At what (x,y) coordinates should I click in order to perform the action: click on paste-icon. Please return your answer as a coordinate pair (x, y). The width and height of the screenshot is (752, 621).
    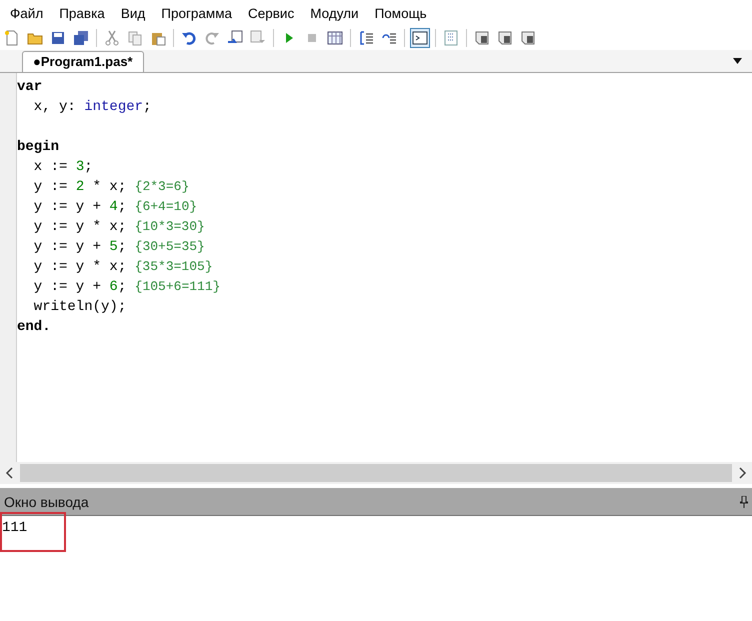
    Looking at the image, I should click on (158, 38).